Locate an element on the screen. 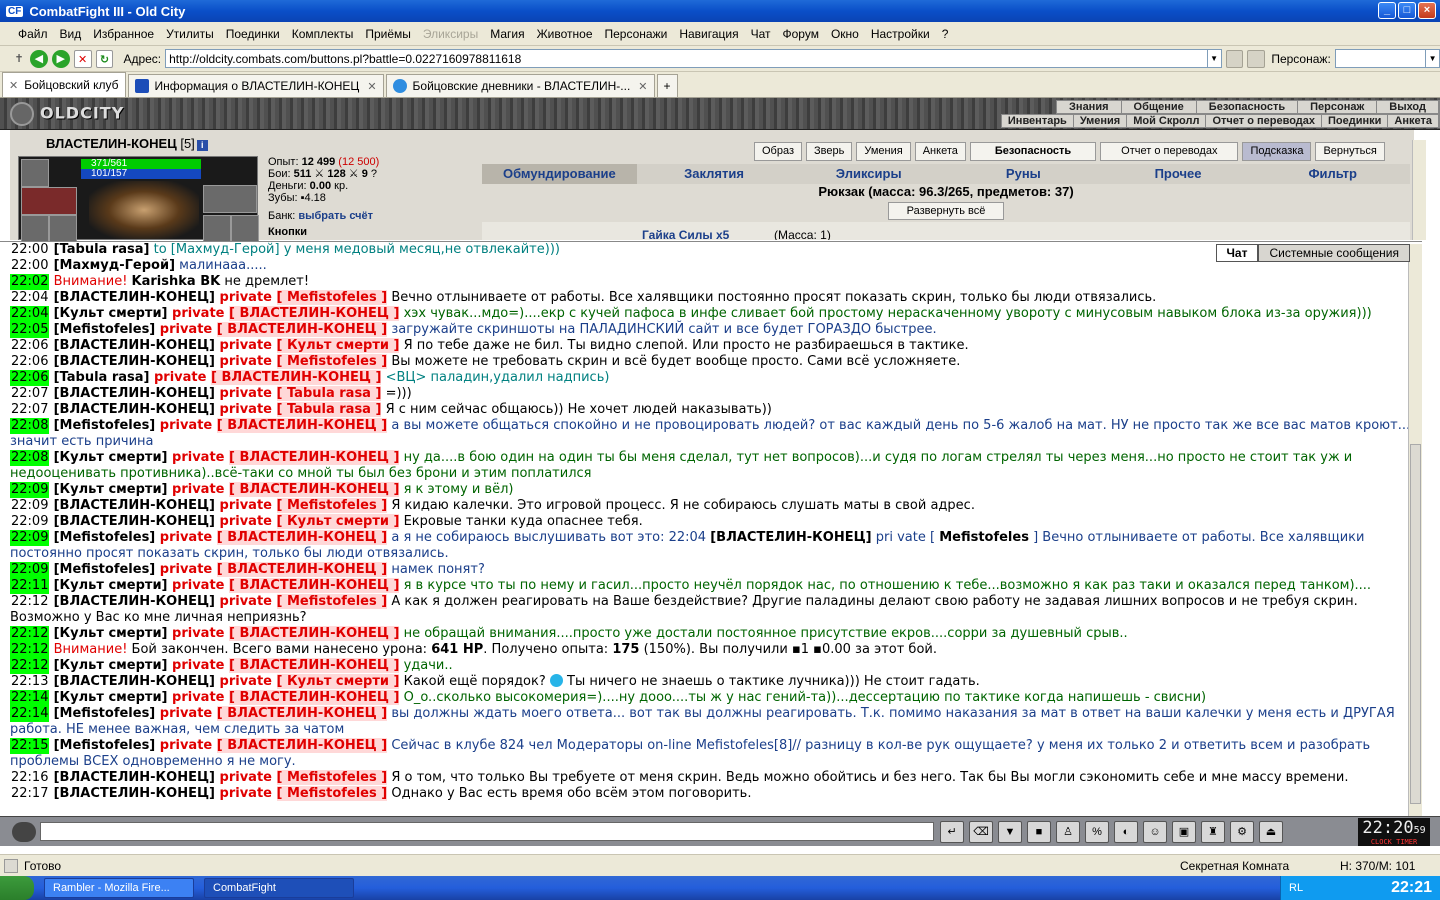  character-name: ВЛАСТЕЛИН-КОНЕЦ [5] i is located at coordinates (127, 143).